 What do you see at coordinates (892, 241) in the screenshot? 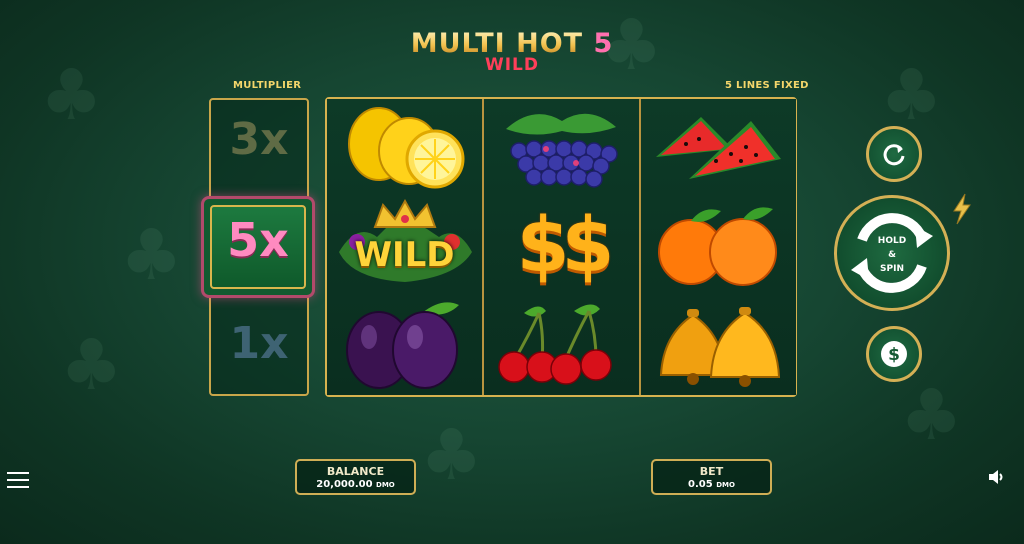
I see `hold-spin-line1: HOLD` at bounding box center [892, 241].